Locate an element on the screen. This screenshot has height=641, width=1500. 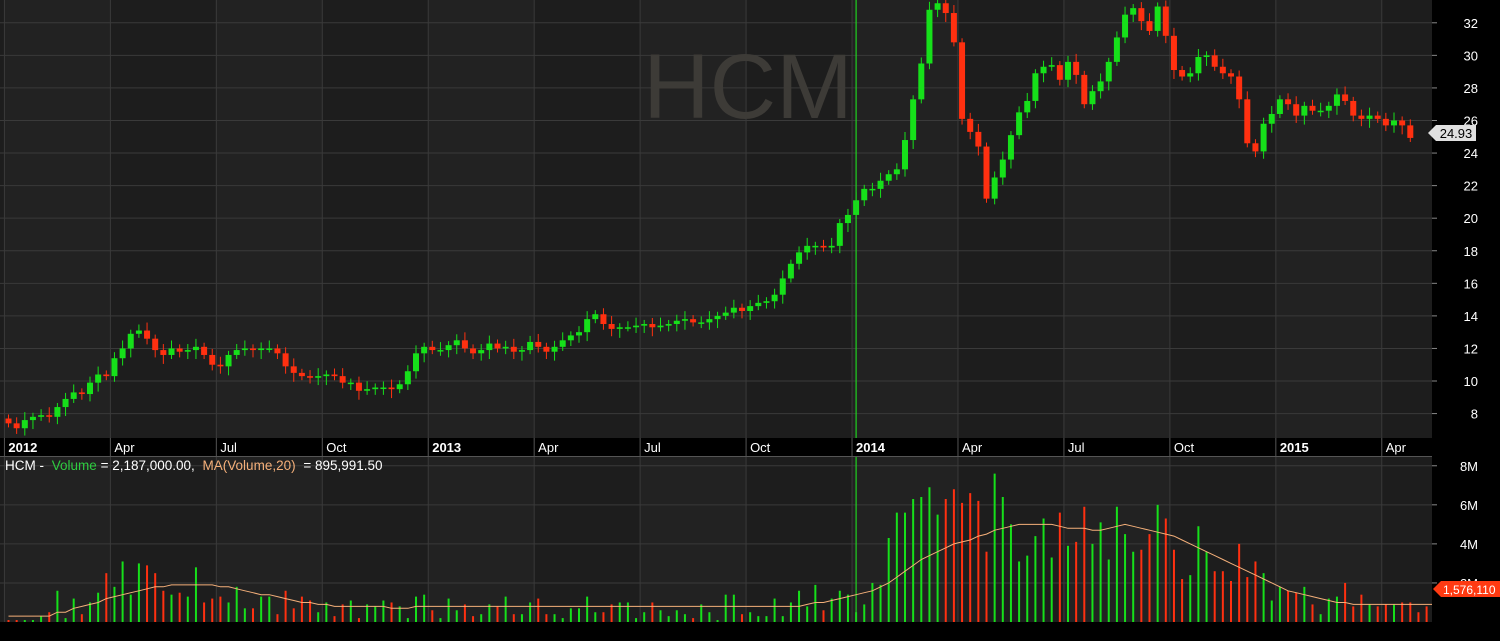
price-tick-label: 14 is located at coordinates (1471, 316).